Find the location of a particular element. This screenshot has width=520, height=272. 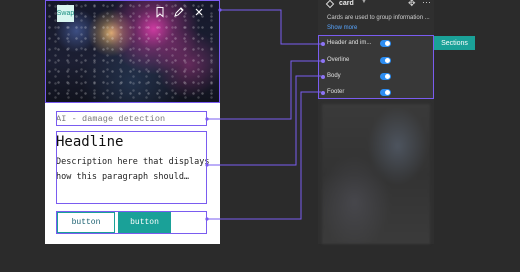

footer-connector is located at coordinates (264, 155).